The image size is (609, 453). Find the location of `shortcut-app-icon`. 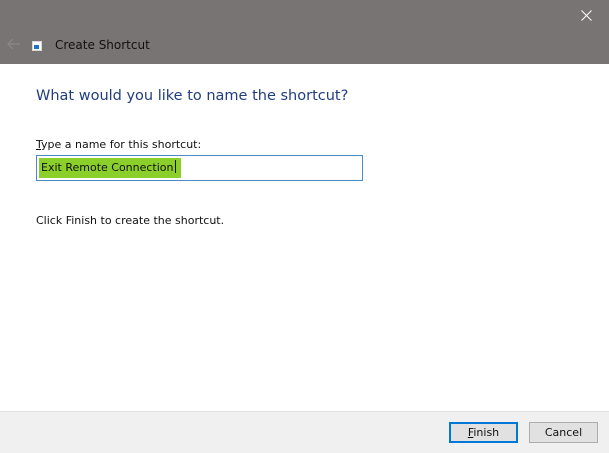

shortcut-app-icon is located at coordinates (37, 46).